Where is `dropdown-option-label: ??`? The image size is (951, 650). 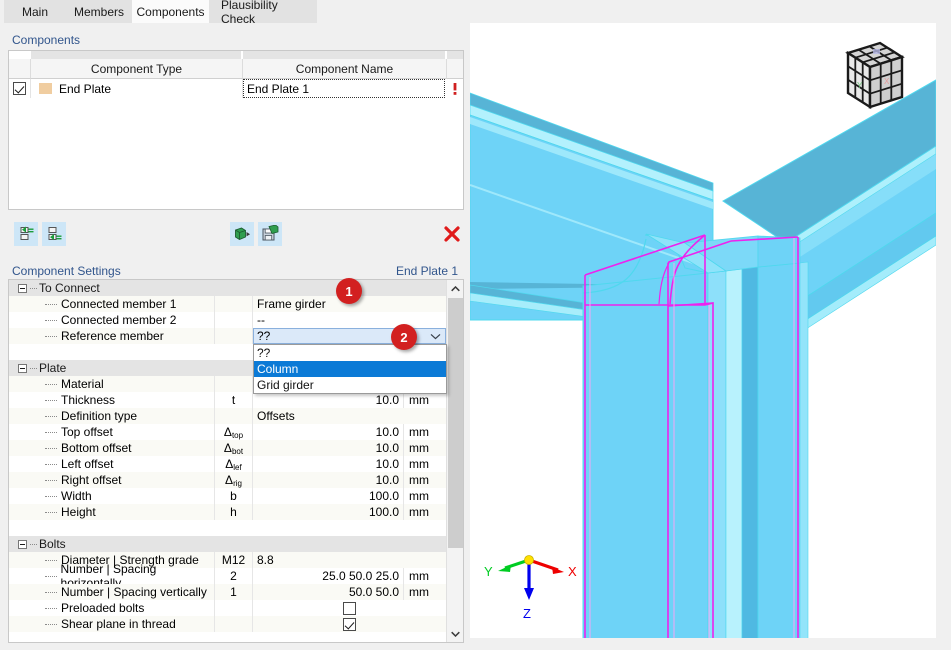
dropdown-option-label: ?? is located at coordinates (264, 353).